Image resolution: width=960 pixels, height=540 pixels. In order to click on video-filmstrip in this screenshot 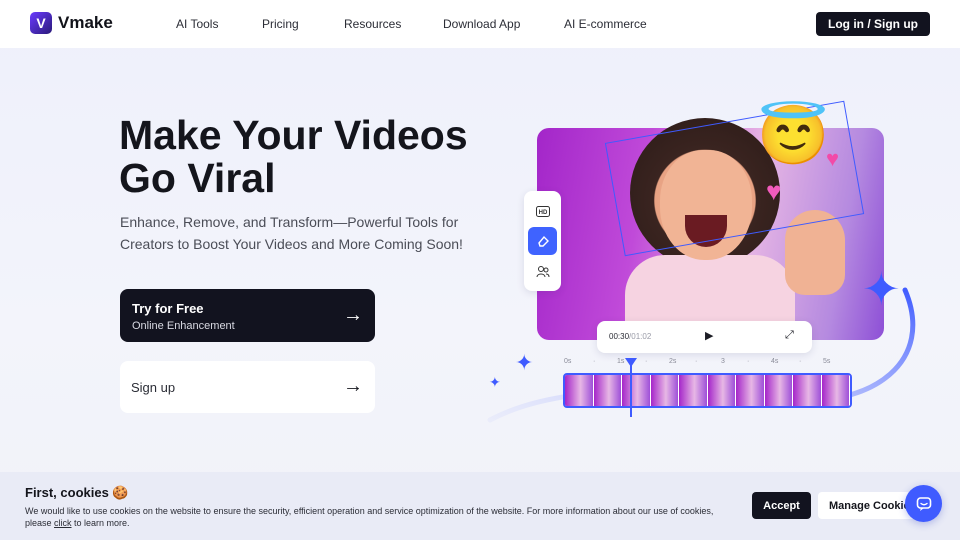, I will do `click(707, 390)`.